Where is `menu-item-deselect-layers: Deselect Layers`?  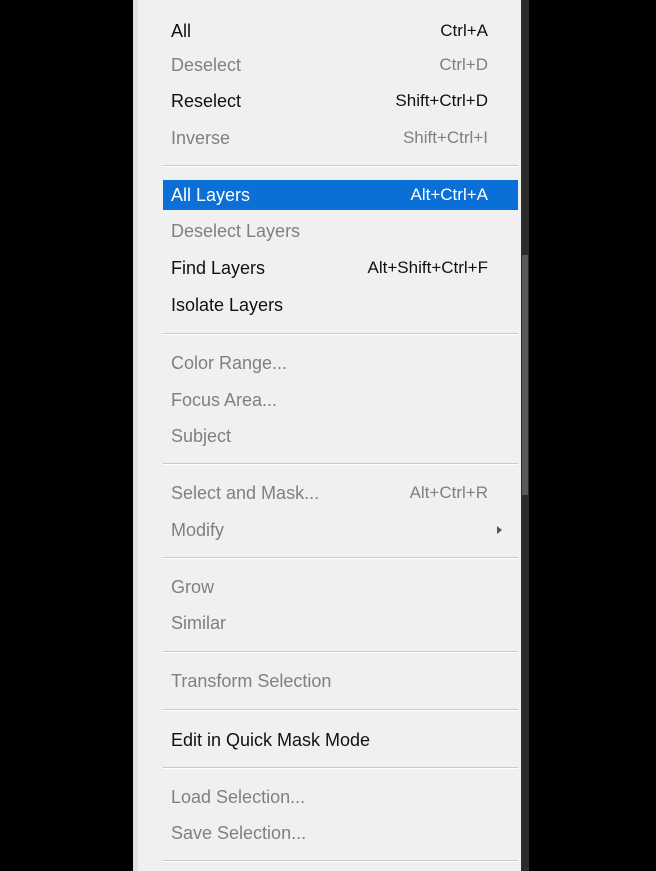 menu-item-deselect-layers: Deselect Layers is located at coordinates (340, 231).